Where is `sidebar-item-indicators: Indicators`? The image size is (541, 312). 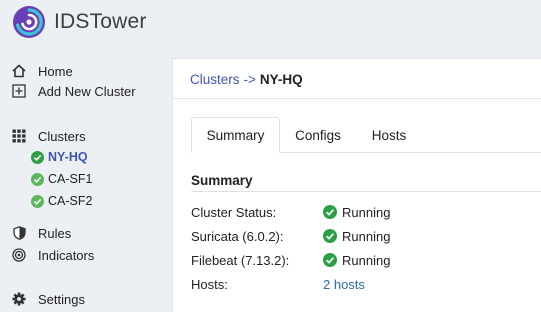
sidebar-item-indicators: Indicators is located at coordinates (52, 255).